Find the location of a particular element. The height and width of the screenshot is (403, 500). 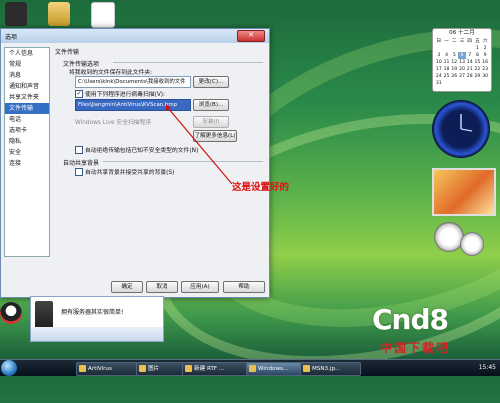

calendar-weekday: 四 is located at coordinates (469, 41).